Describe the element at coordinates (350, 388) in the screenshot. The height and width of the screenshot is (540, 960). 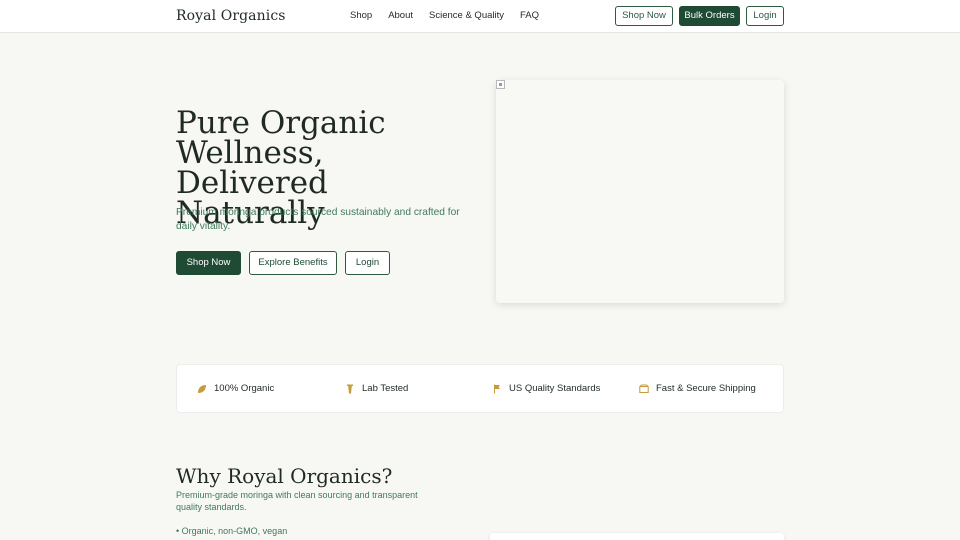
I see `test-tube-icon` at that location.